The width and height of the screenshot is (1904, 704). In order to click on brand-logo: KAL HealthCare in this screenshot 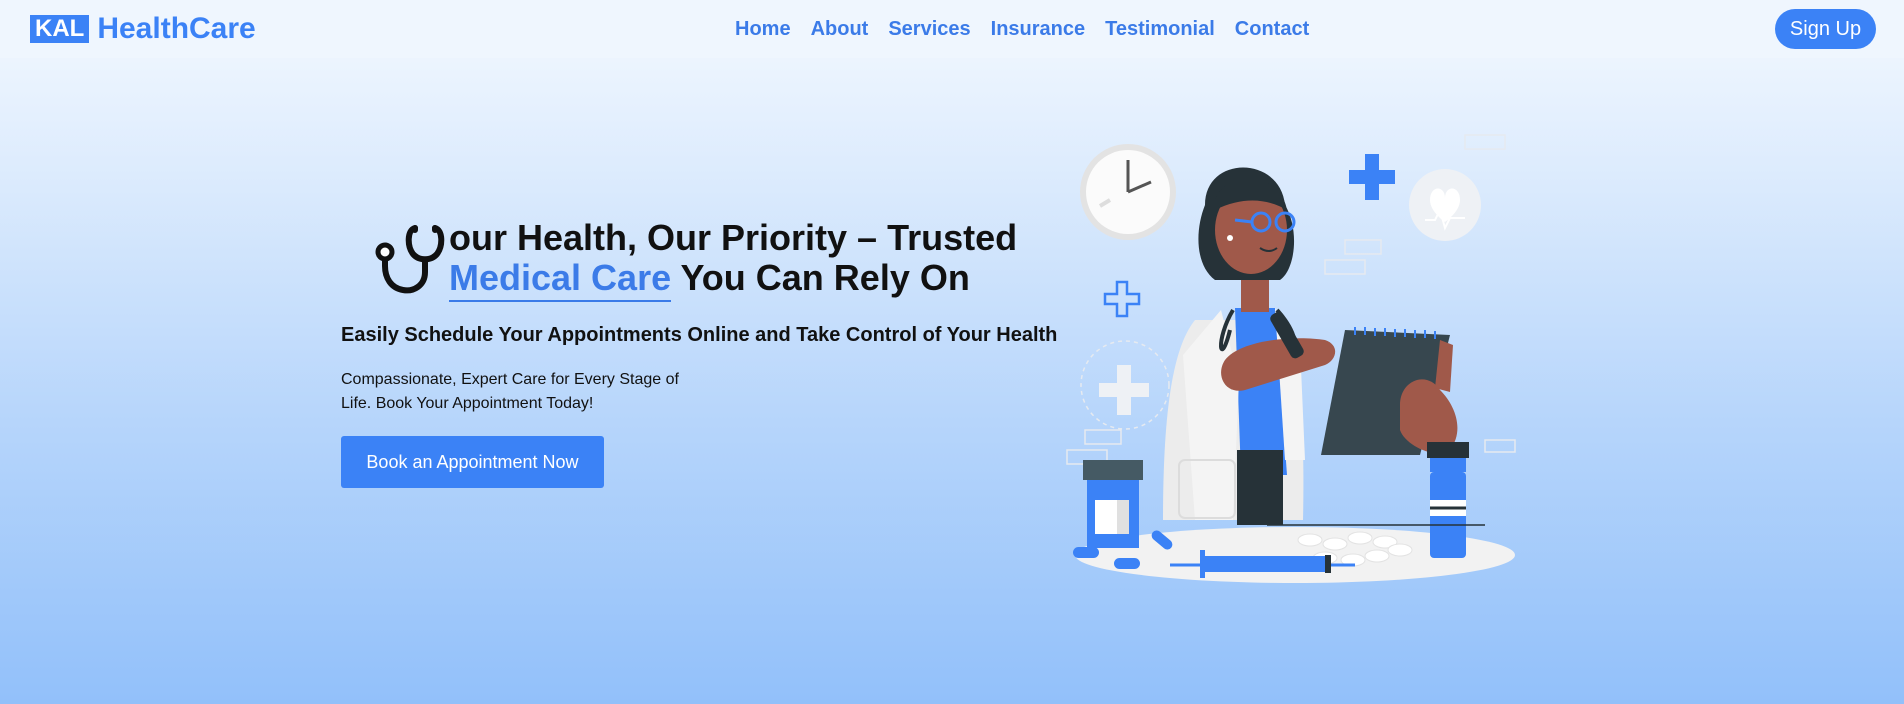, I will do `click(143, 29)`.